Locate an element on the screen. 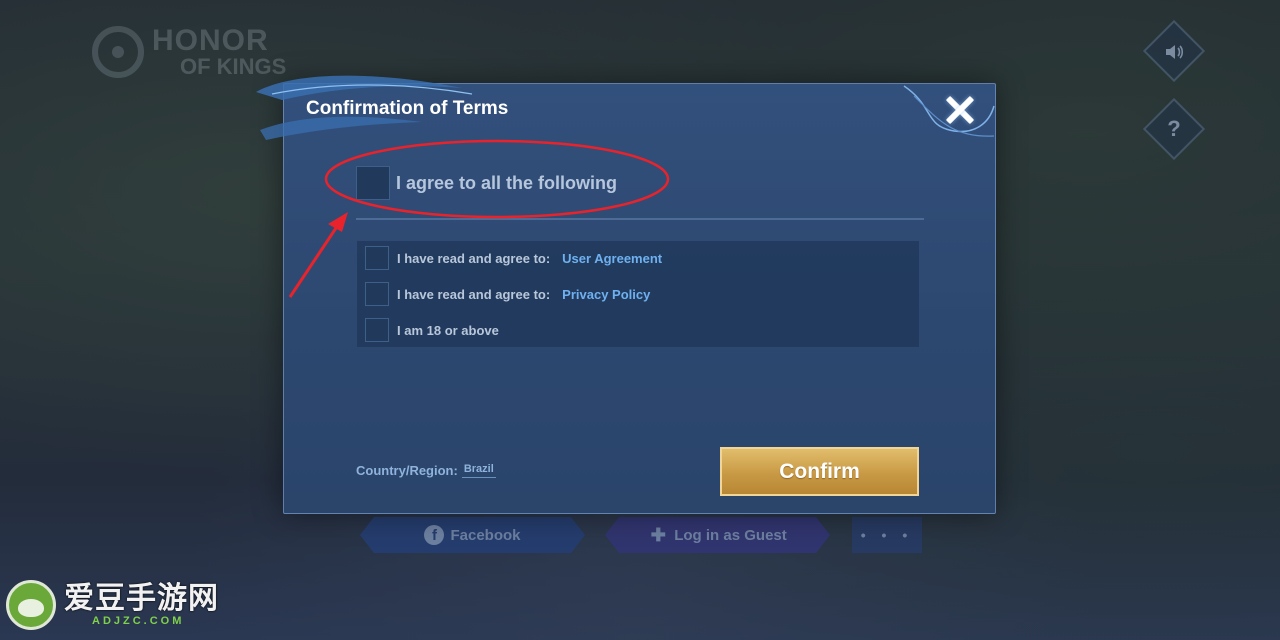 This screenshot has width=1280, height=640. agree-all-checkbox is located at coordinates (373, 183).